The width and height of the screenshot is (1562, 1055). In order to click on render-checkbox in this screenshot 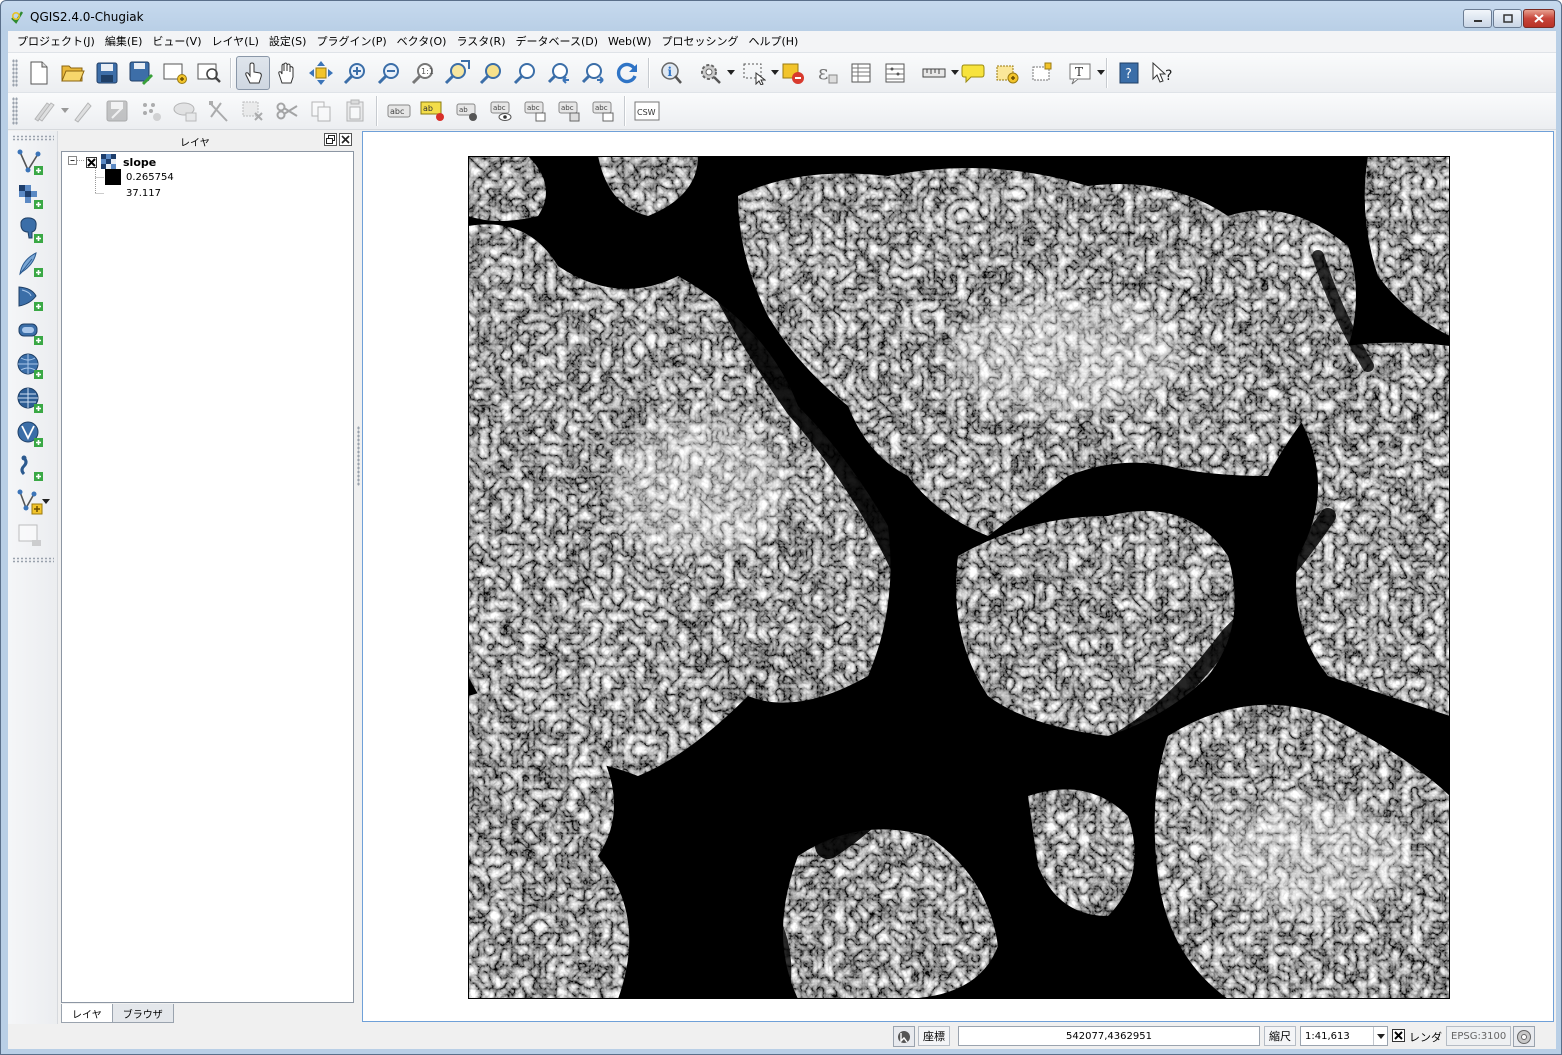, I will do `click(1398, 1035)`.